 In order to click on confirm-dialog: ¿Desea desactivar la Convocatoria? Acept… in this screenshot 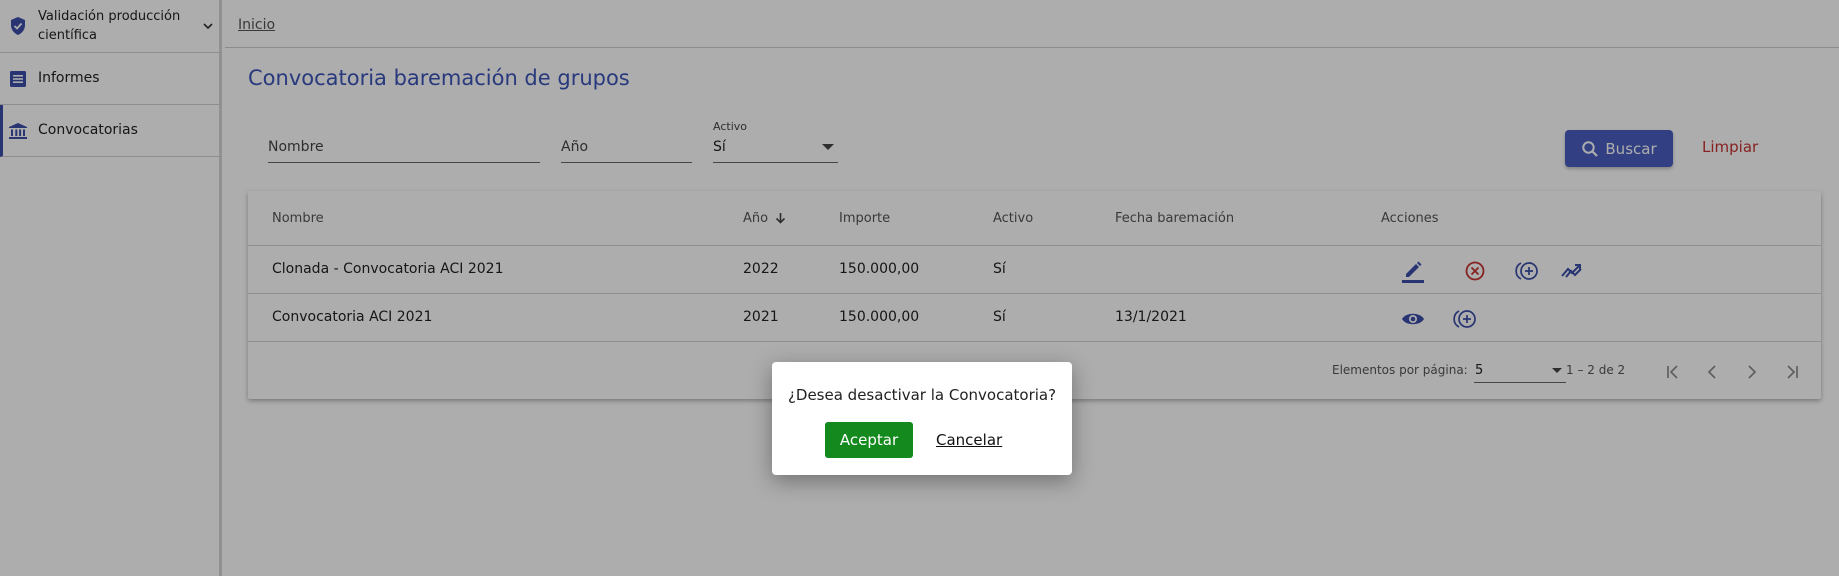, I will do `click(922, 418)`.